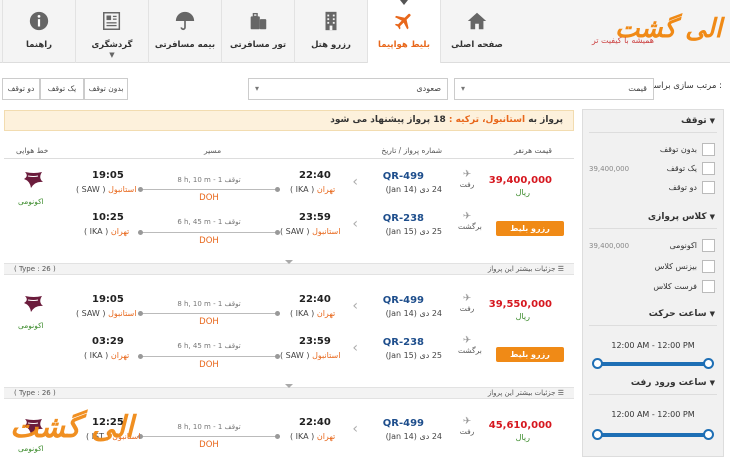 The height and width of the screenshot is (457, 730). I want to click on class-first-checkbox, so click(708, 286).